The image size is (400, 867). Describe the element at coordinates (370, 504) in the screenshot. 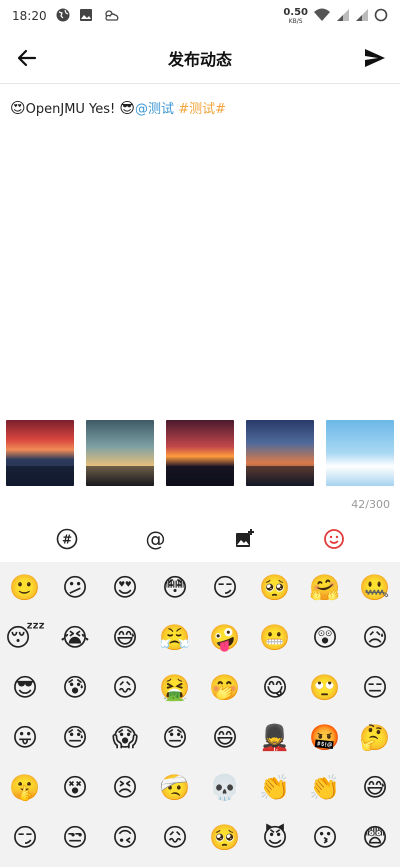

I see `character-counter: 42/300` at that location.